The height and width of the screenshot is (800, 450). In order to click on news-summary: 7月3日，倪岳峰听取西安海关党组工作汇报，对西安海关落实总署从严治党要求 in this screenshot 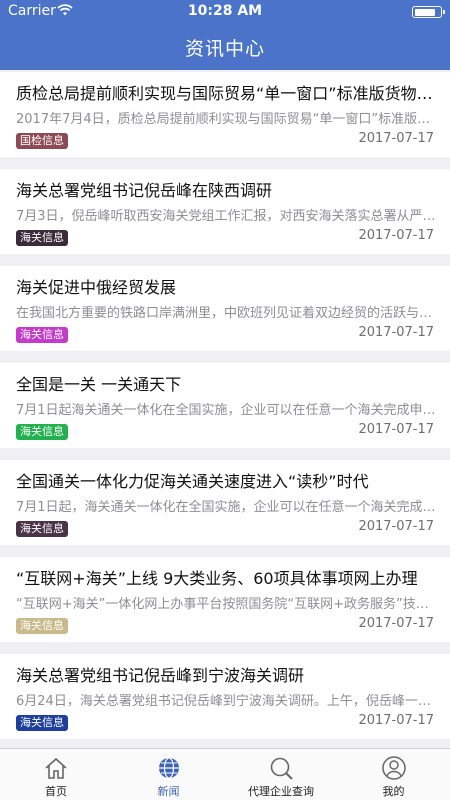, I will do `click(226, 216)`.